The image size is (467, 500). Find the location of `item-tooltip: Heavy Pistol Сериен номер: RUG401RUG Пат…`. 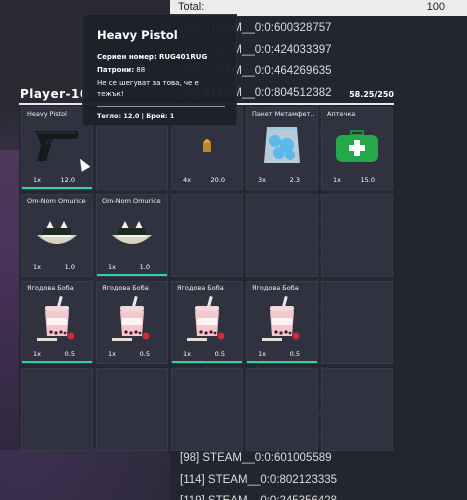

item-tooltip: Heavy Pistol Сериен номер: RUG401RUG Пат… is located at coordinates (159, 70).